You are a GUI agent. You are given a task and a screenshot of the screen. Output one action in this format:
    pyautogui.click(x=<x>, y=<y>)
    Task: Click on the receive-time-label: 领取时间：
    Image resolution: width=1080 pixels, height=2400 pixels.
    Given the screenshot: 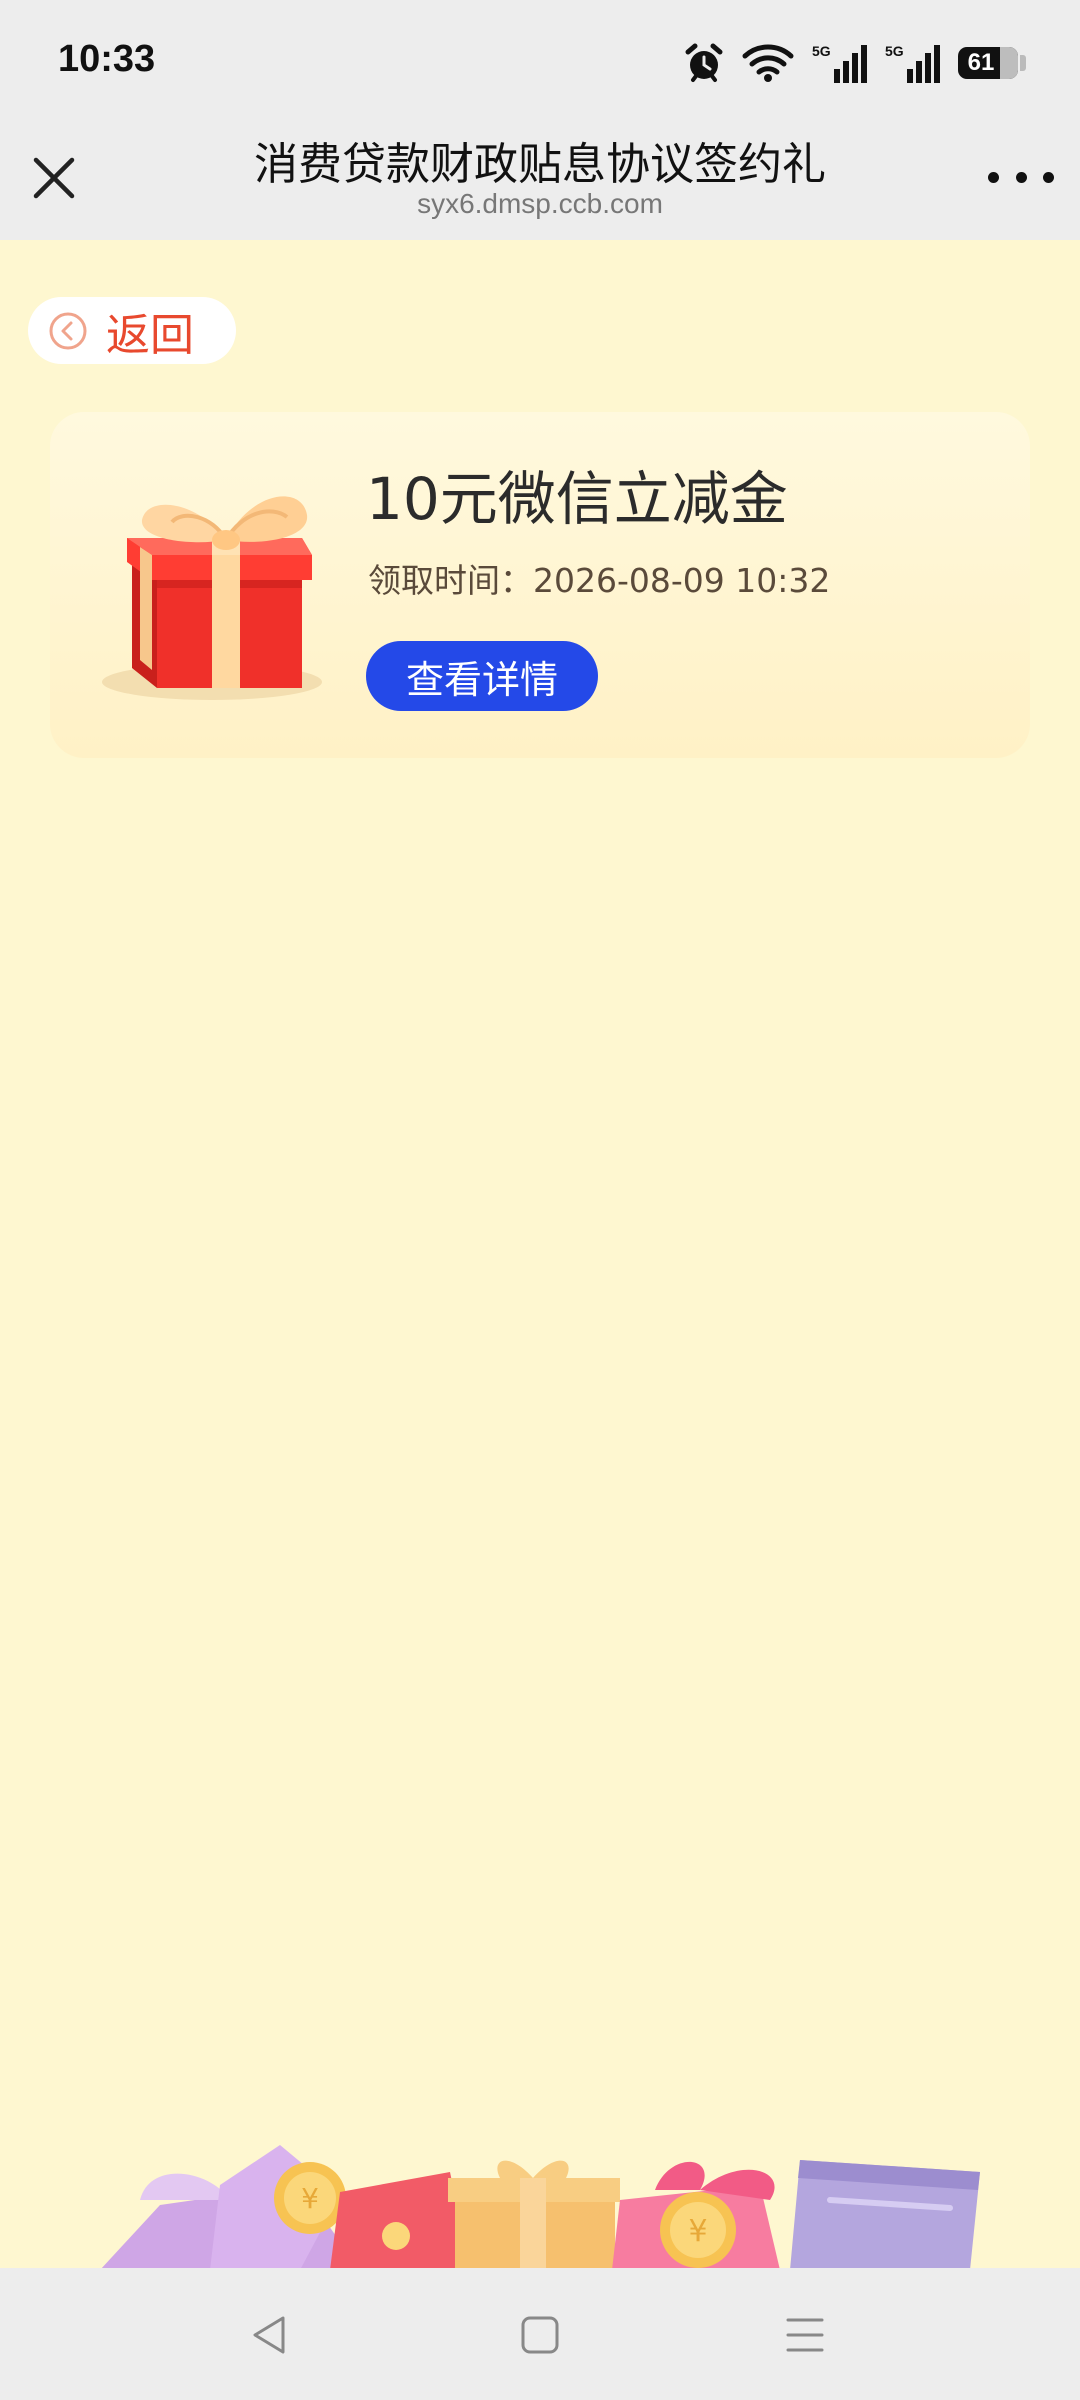 What is the action you would take?
    pyautogui.click(x=450, y=580)
    